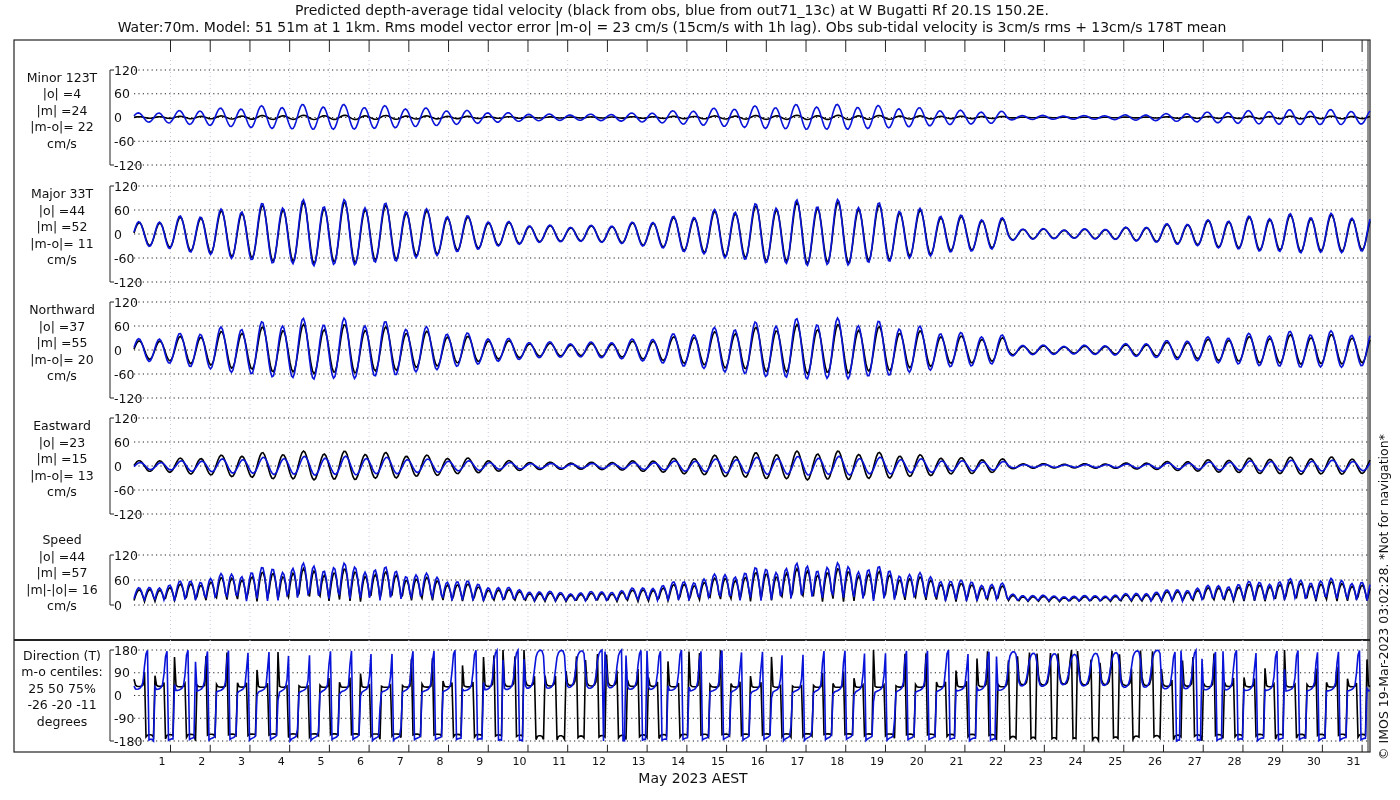 This screenshot has width=1400, height=800. What do you see at coordinates (361, 761) in the screenshot?
I see `day-label: 6` at bounding box center [361, 761].